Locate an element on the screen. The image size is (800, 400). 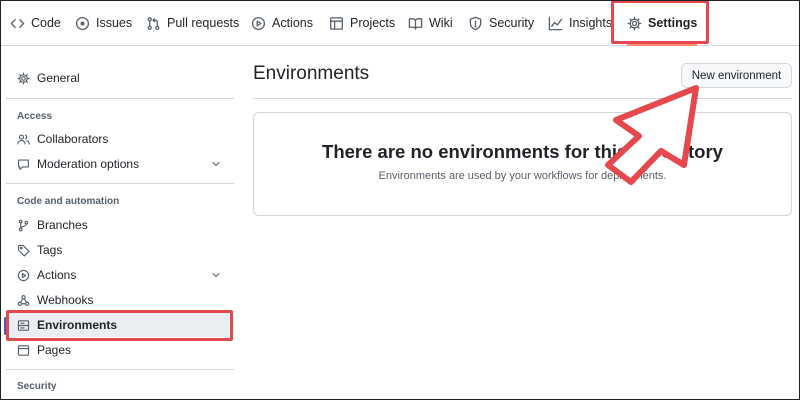
tab-security-label: Security is located at coordinates (512, 23).